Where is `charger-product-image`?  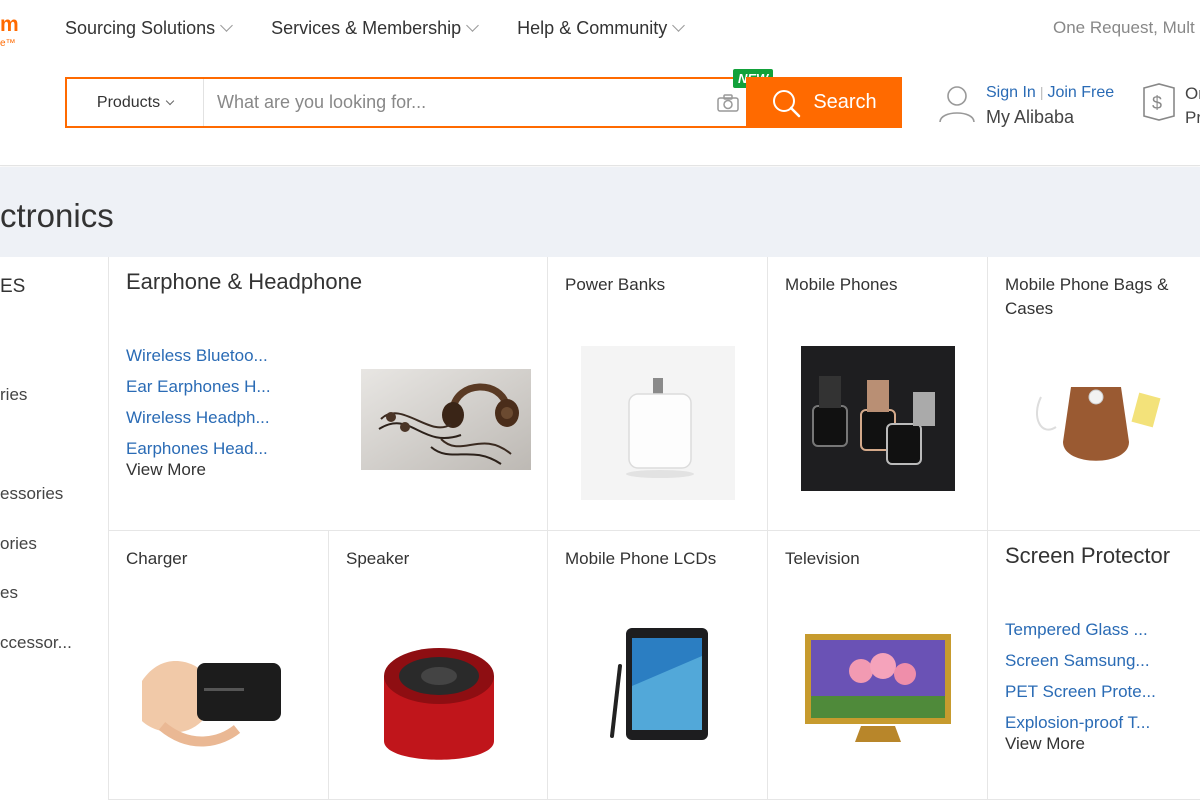 charger-product-image is located at coordinates (219, 696).